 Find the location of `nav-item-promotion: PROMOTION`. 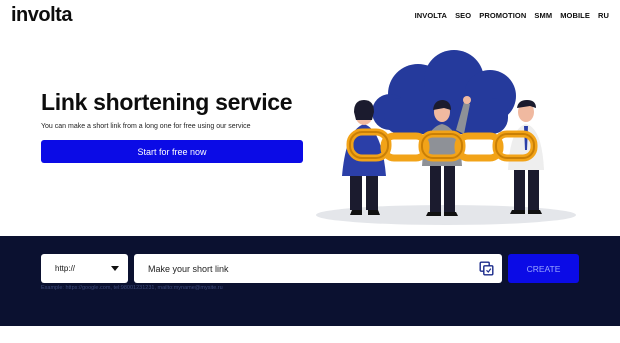

nav-item-promotion: PROMOTION is located at coordinates (502, 15).